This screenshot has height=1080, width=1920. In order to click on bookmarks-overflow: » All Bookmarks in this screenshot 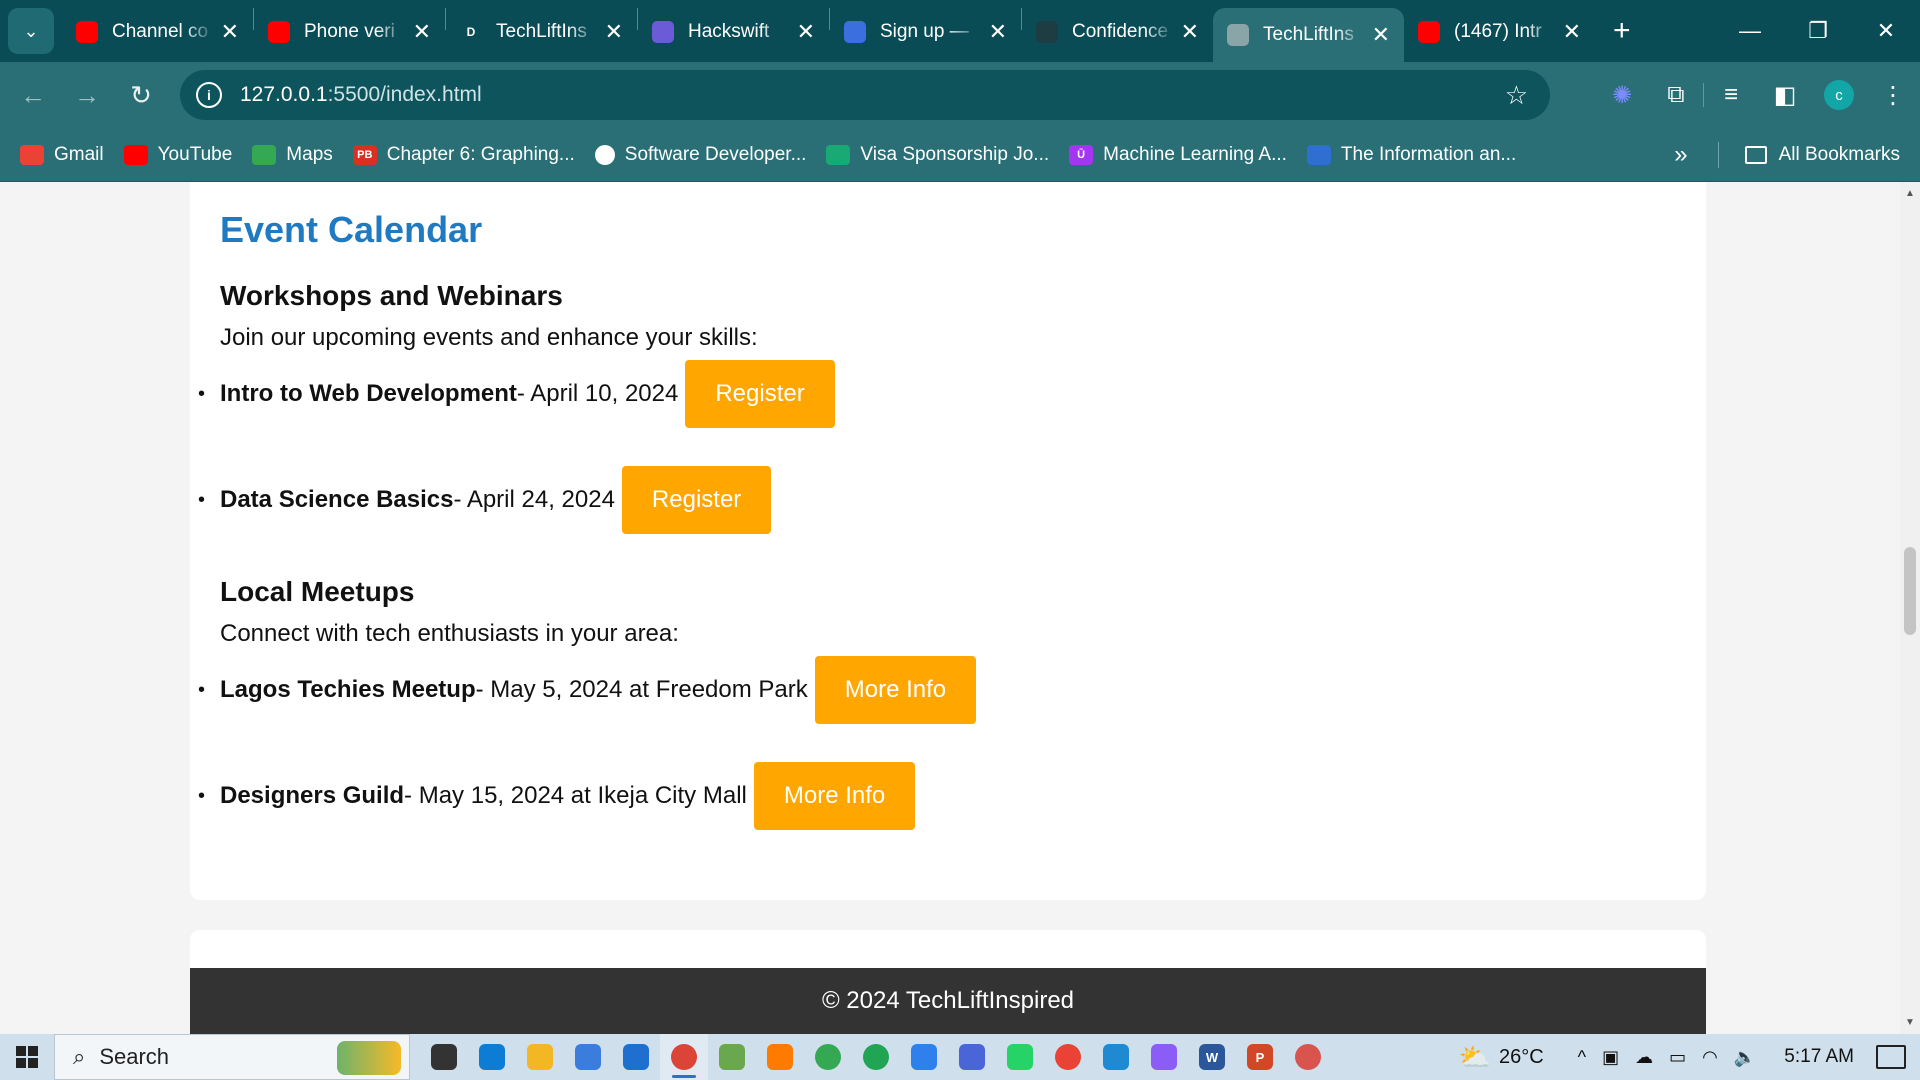, I will do `click(1787, 155)`.